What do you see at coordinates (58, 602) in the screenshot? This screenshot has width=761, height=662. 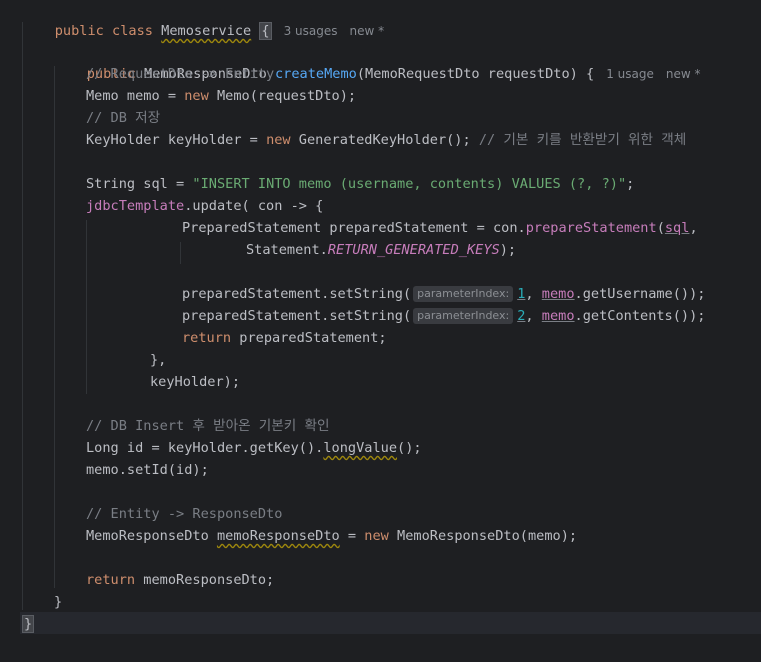 I see `code-line-method-close: }` at bounding box center [58, 602].